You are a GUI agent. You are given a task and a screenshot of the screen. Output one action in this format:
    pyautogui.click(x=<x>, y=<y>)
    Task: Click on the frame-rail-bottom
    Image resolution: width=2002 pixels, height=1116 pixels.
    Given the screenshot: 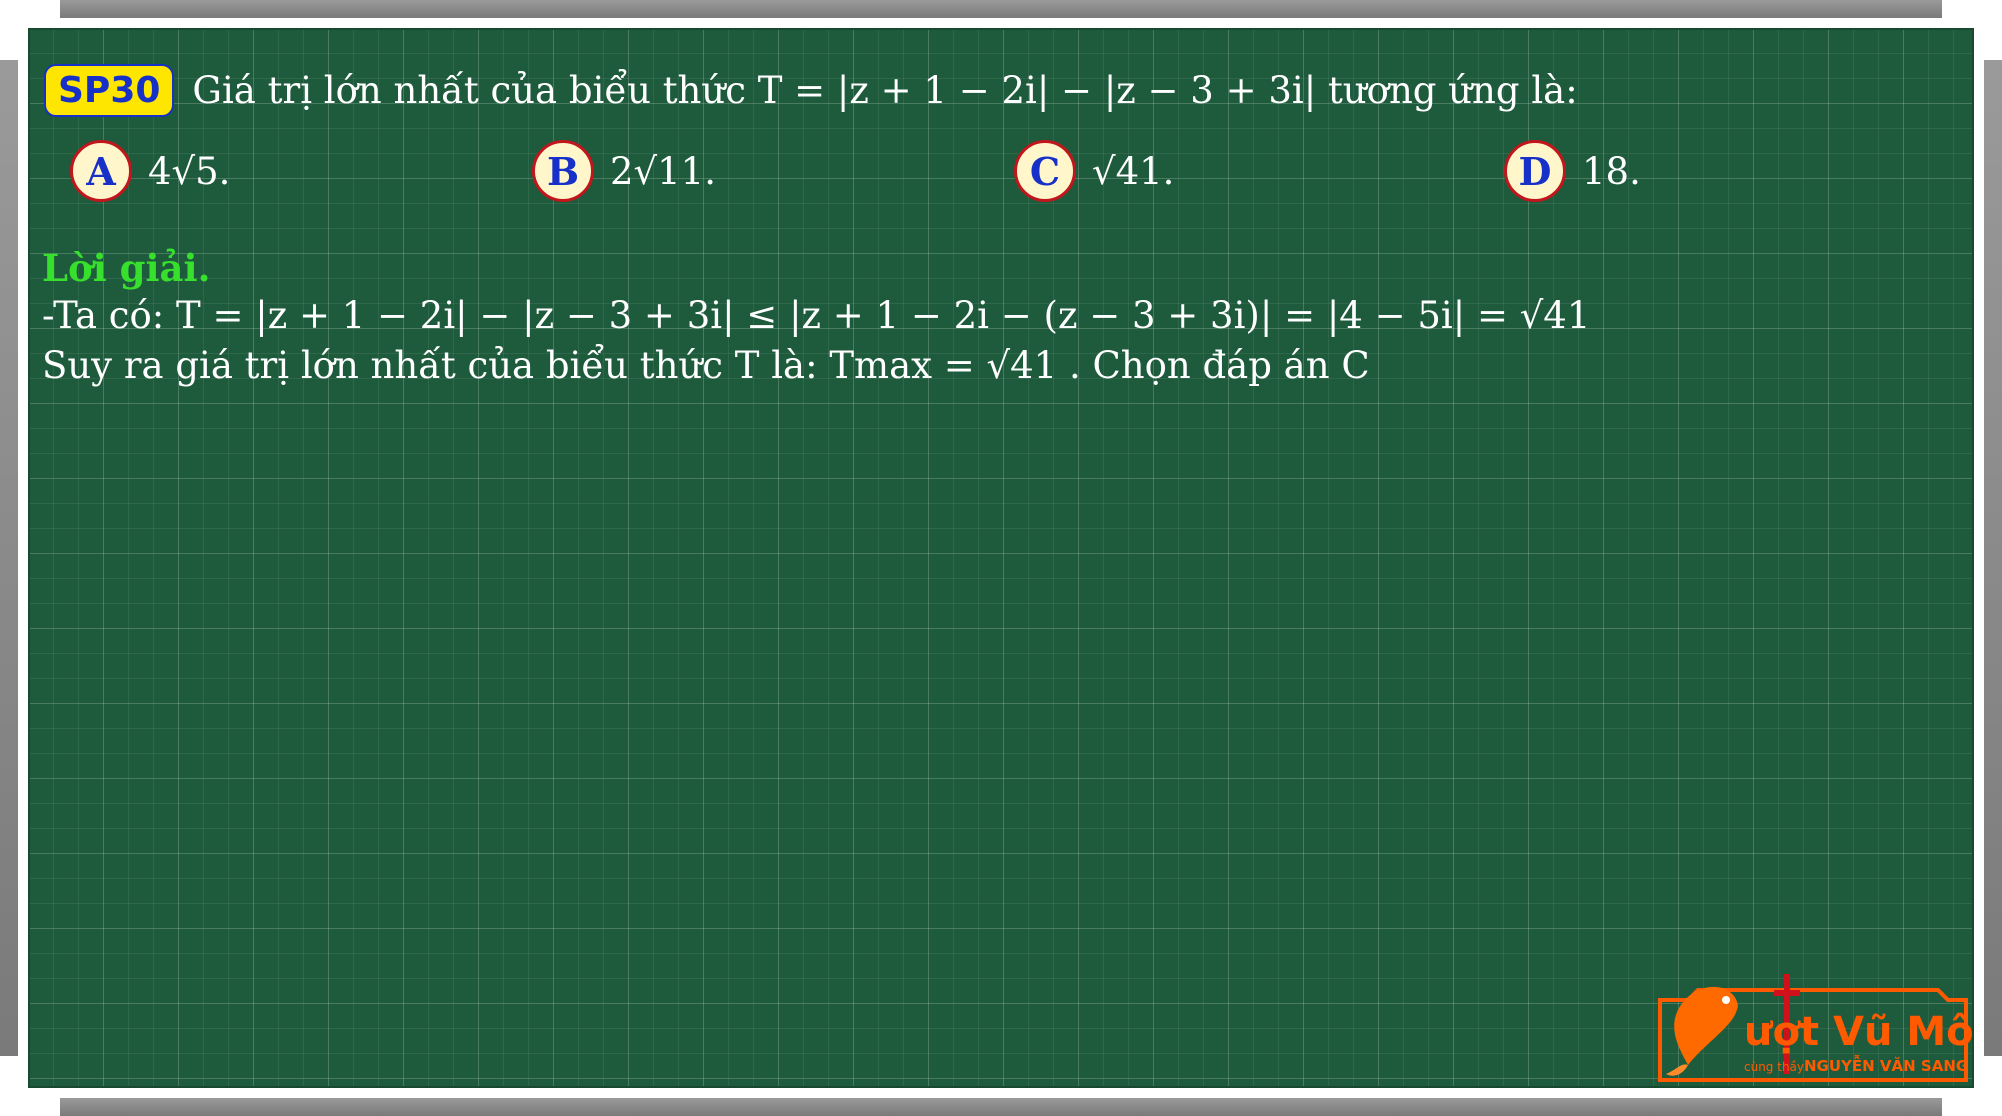 What is the action you would take?
    pyautogui.click(x=1001, y=1107)
    